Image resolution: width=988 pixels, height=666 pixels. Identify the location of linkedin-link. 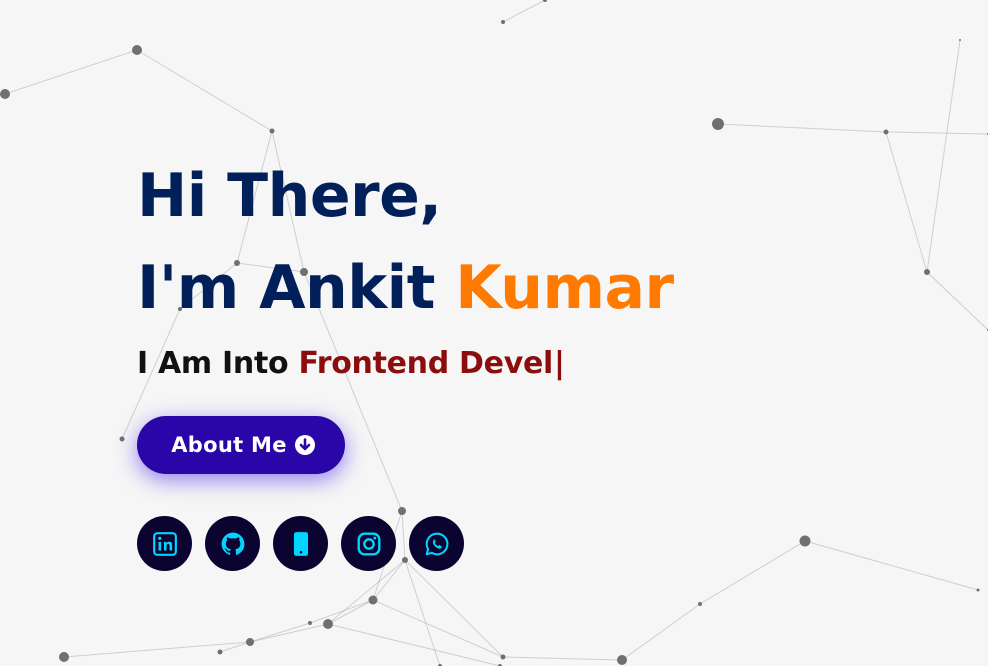
(164, 543).